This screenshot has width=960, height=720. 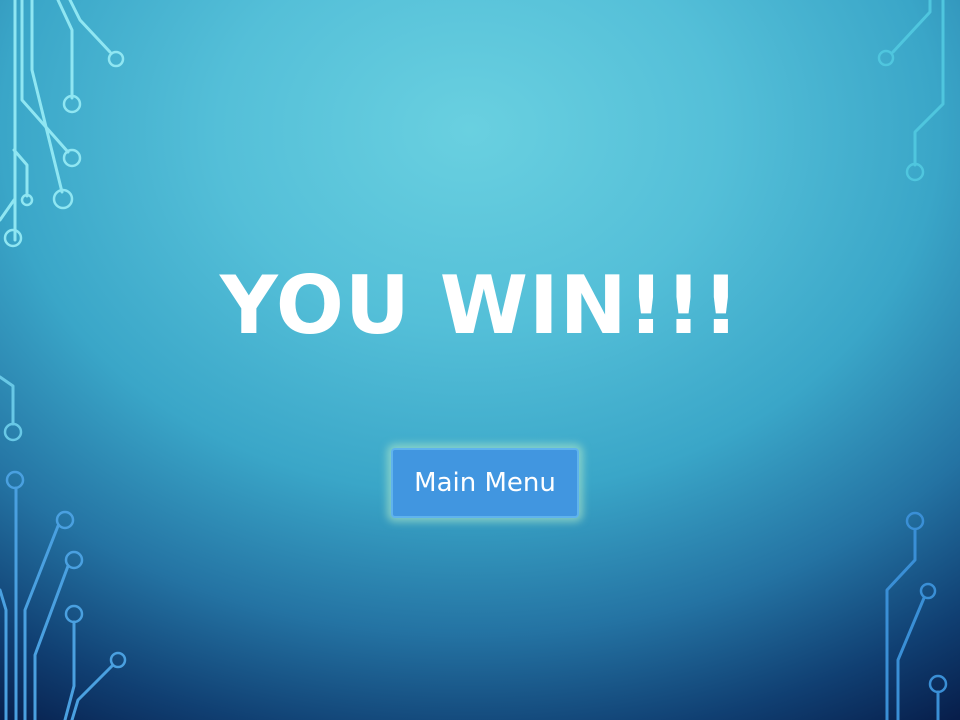 What do you see at coordinates (485, 483) in the screenshot?
I see `main-menu-button: Main Menu` at bounding box center [485, 483].